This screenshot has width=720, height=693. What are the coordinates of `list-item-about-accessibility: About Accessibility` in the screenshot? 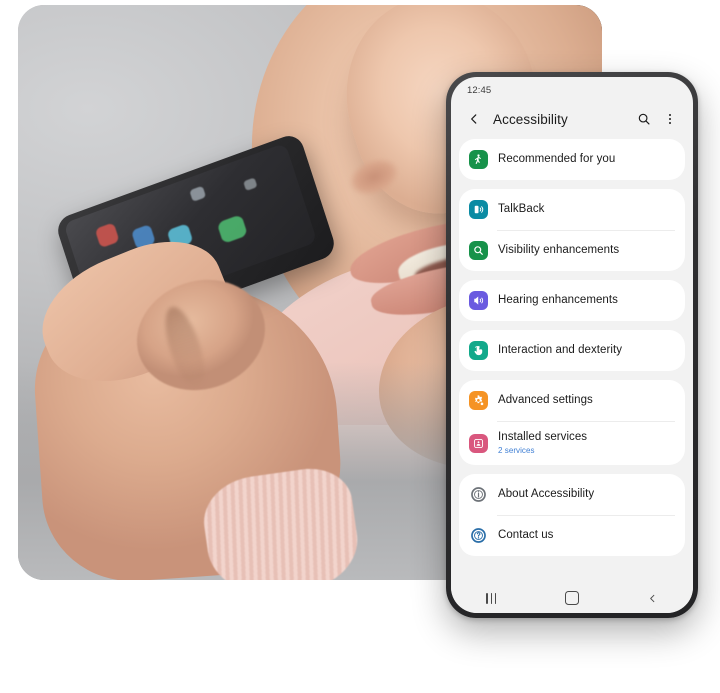 It's located at (572, 494).